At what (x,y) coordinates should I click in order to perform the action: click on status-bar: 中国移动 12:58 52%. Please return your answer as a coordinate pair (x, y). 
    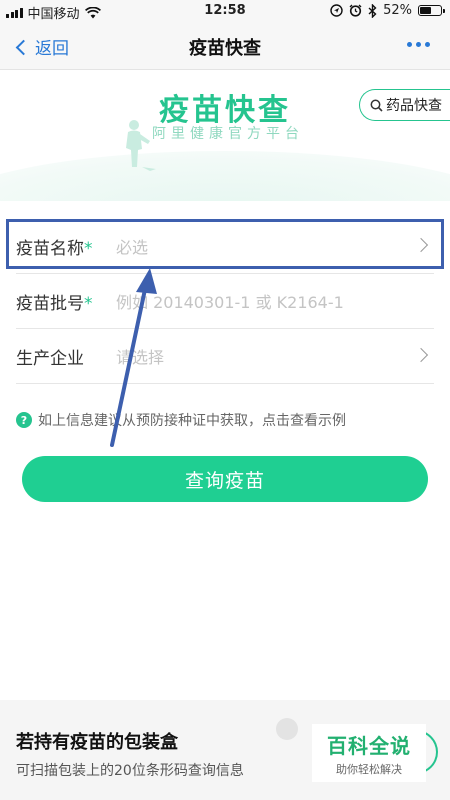
    Looking at the image, I should click on (225, 11).